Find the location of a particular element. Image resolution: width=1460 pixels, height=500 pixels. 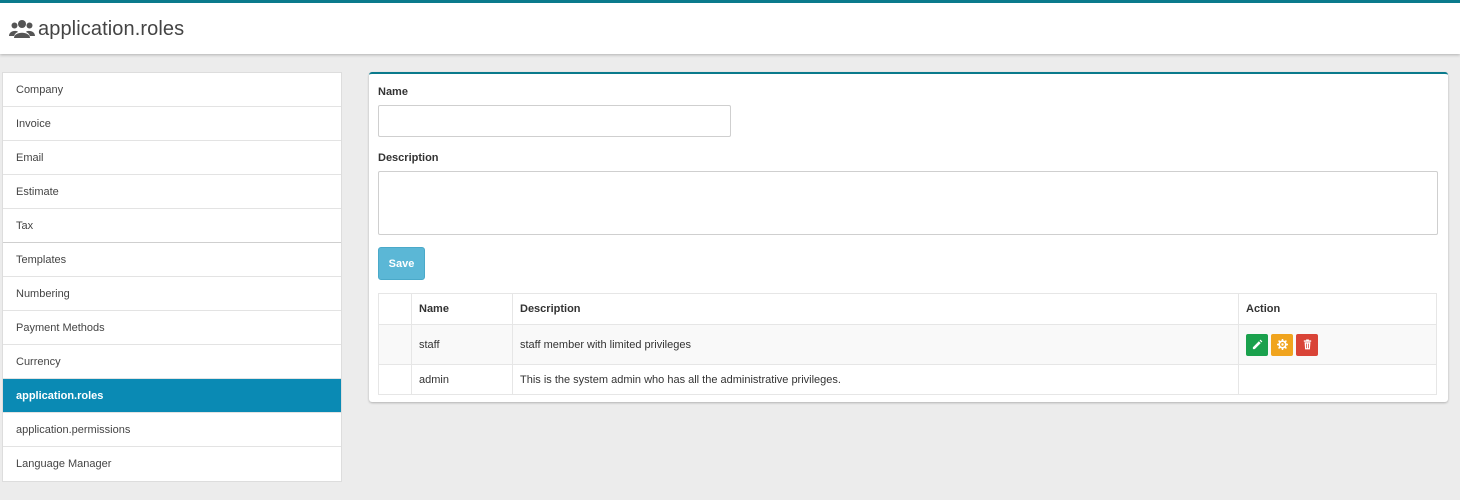

top-header: application.roles is located at coordinates (730, 27).